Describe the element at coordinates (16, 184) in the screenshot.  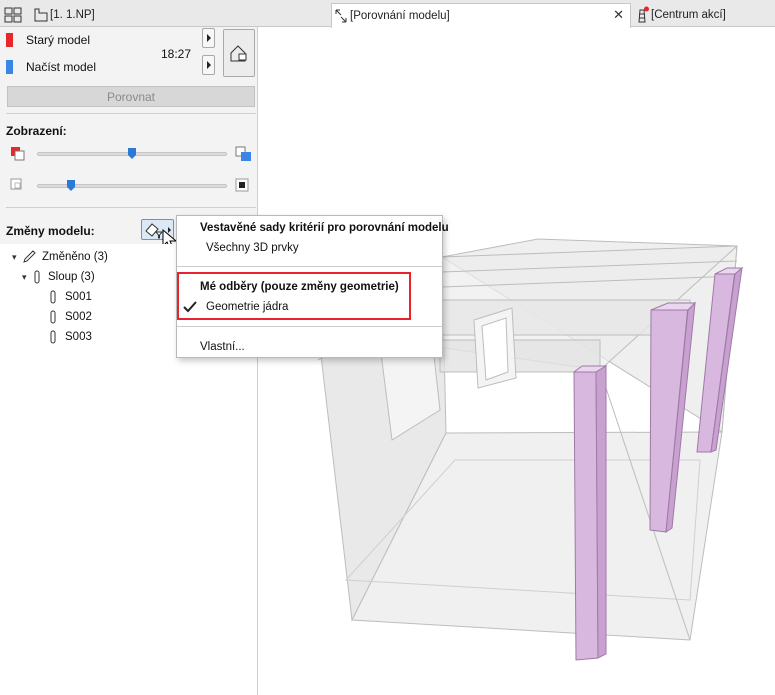
I see `transparency-light-icon` at that location.